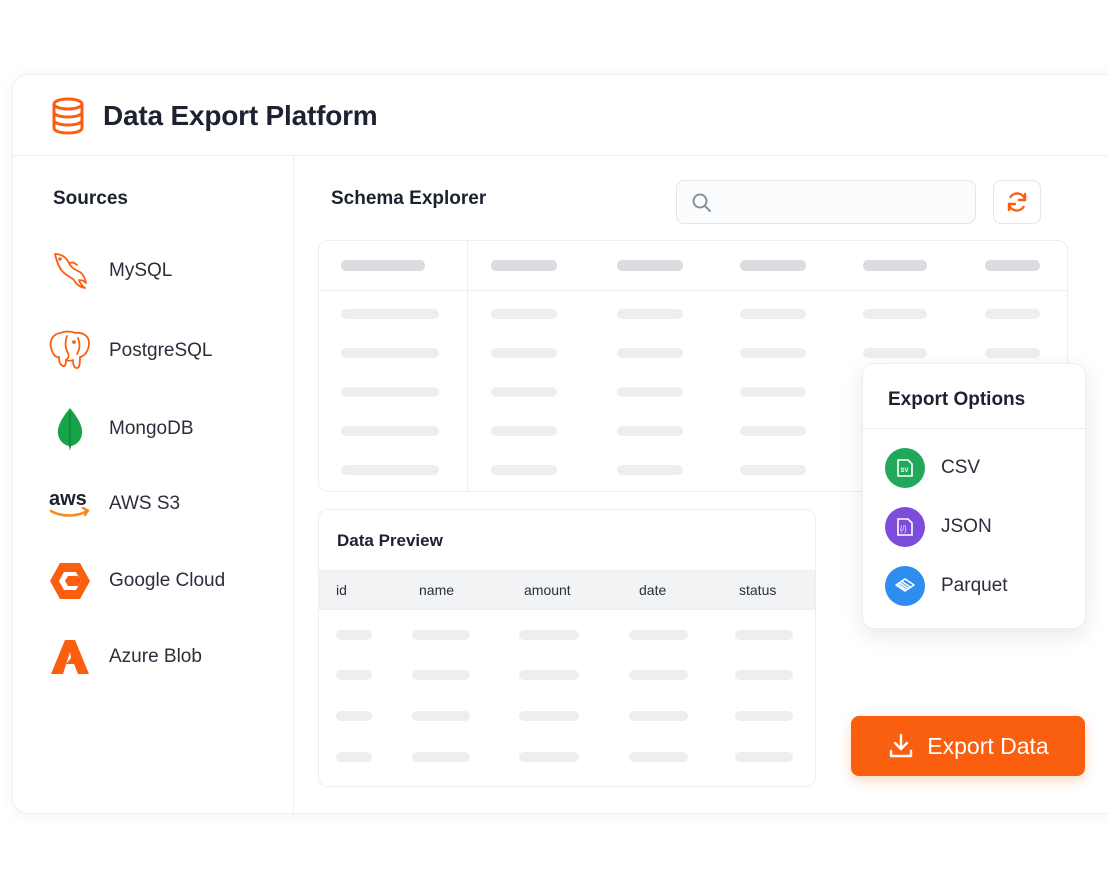 This screenshot has width=1108, height=887. Describe the element at coordinates (151, 428) in the screenshot. I see `source-label: MongoDB` at that location.